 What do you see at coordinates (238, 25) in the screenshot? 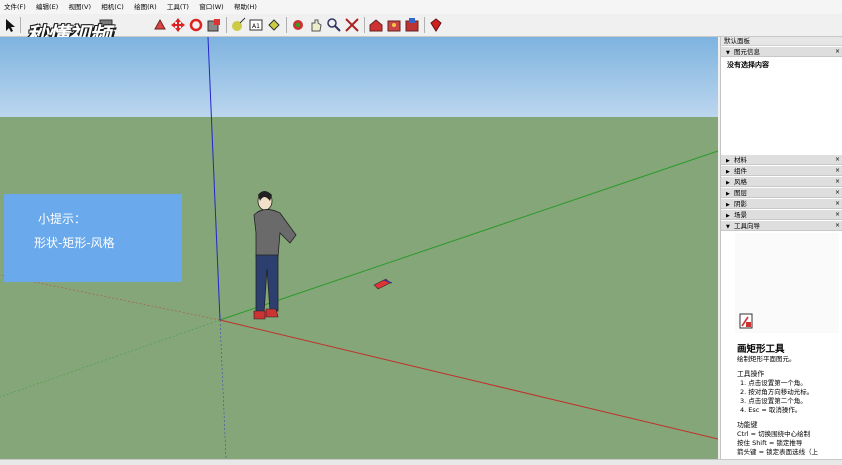
I see `tape-measure-icon` at bounding box center [238, 25].